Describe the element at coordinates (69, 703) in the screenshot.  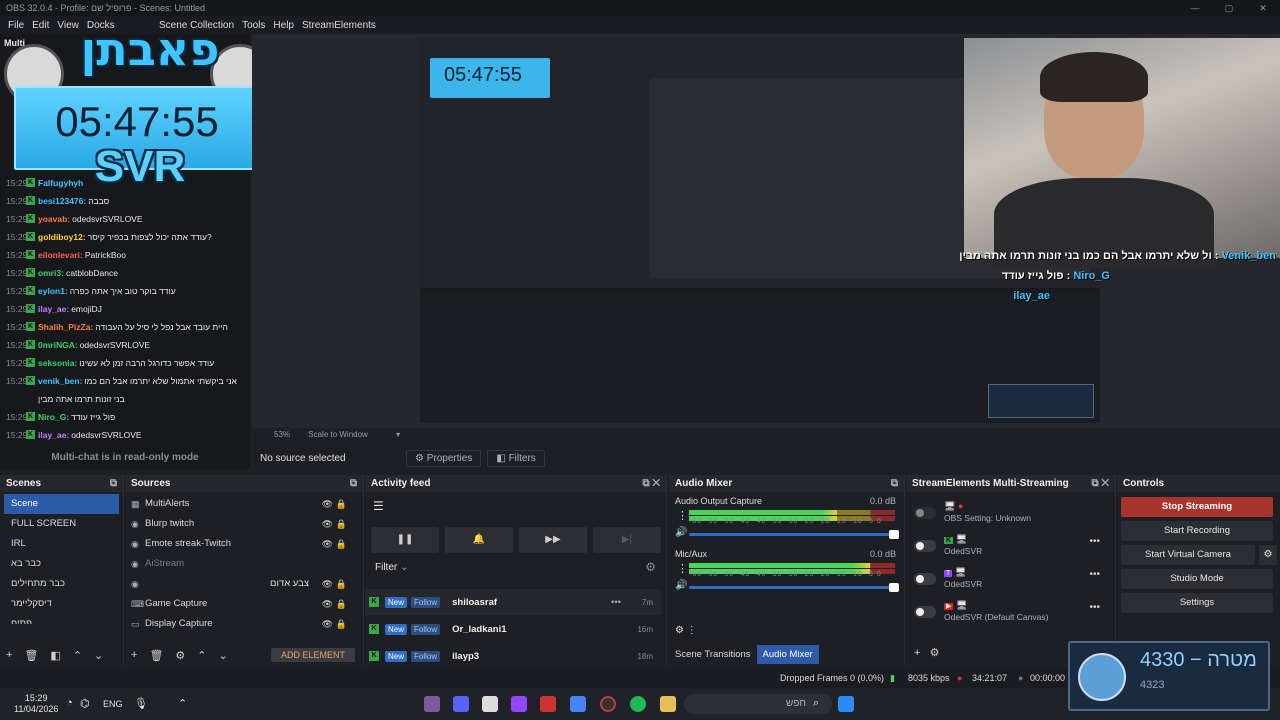
I see `notification-icon: ◔` at that location.